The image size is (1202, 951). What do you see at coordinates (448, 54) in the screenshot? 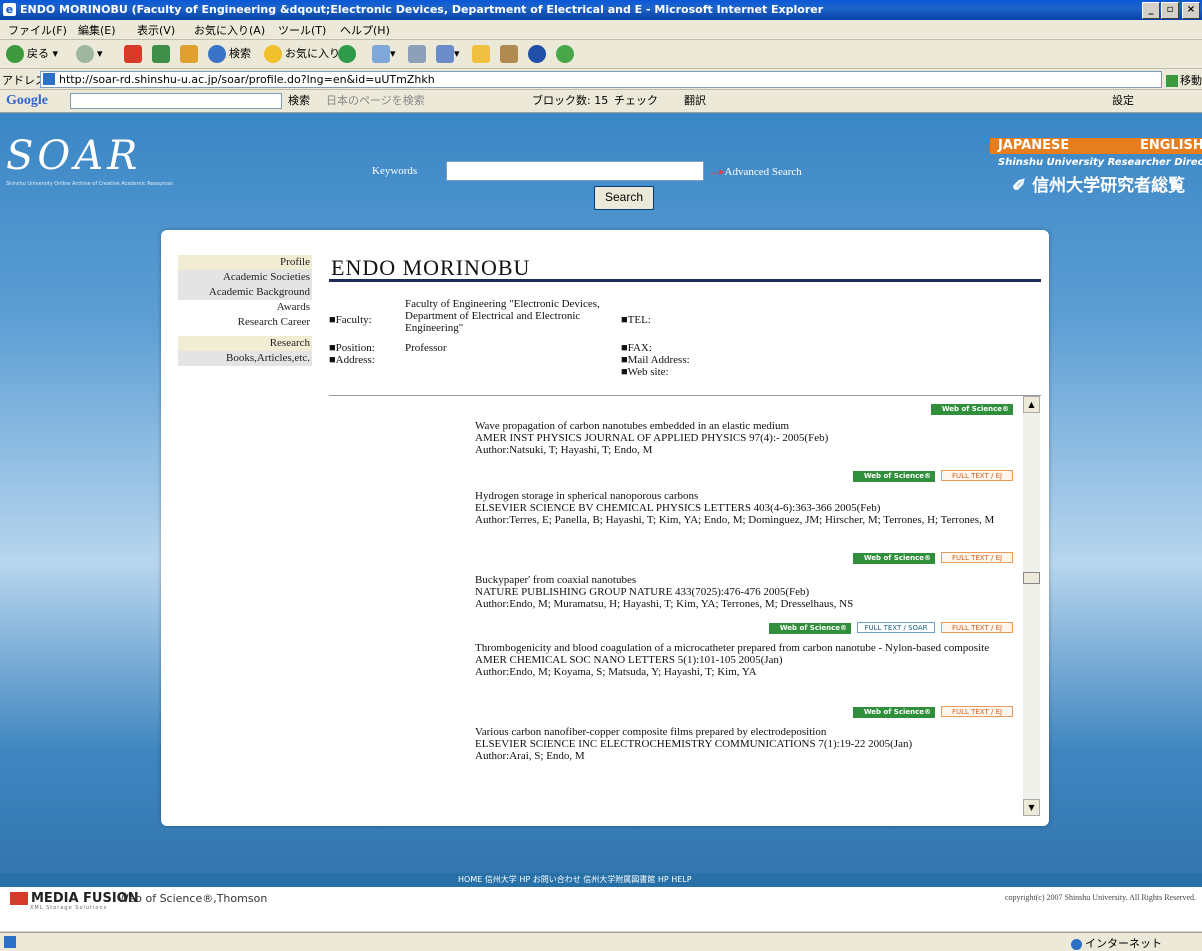
I see `edit-button: ▾` at bounding box center [448, 54].